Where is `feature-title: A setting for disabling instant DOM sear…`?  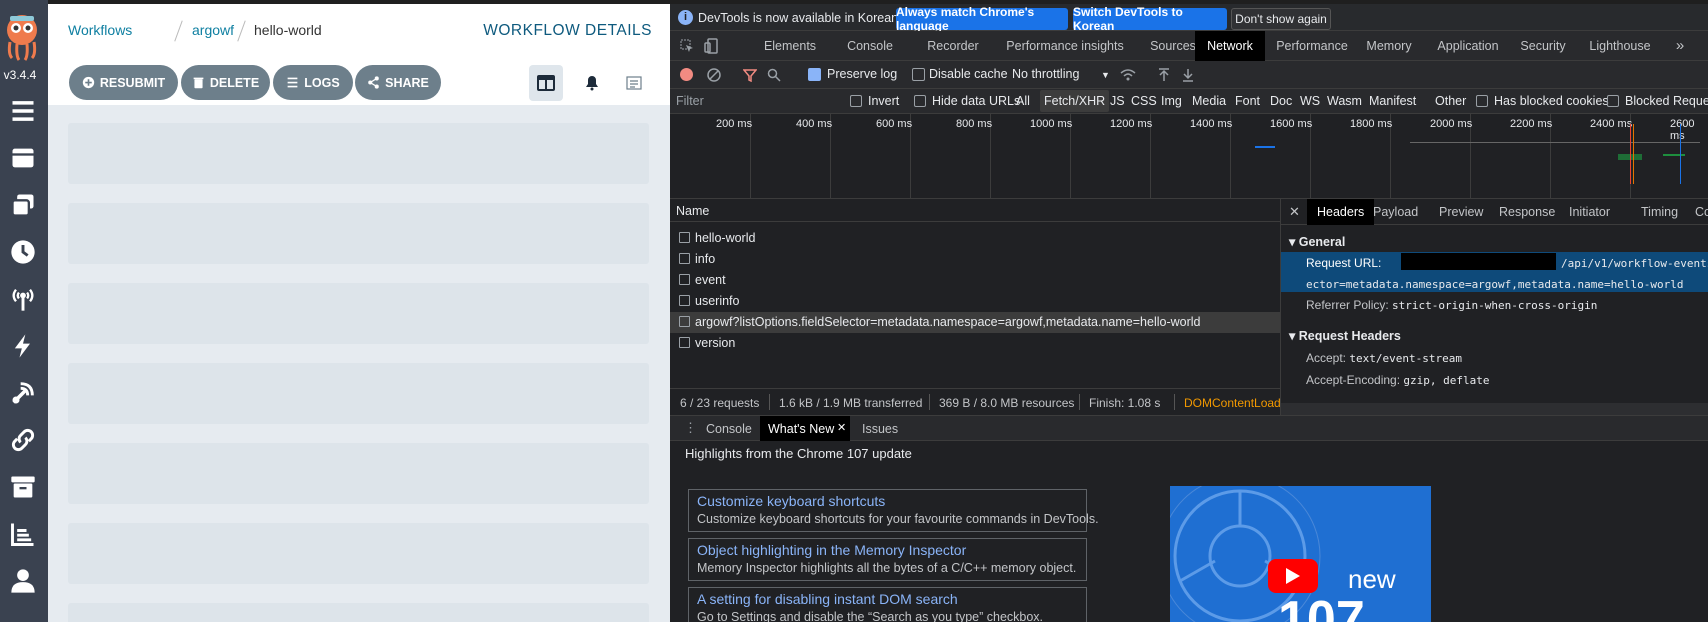 feature-title: A setting for disabling instant DOM sear… is located at coordinates (827, 599).